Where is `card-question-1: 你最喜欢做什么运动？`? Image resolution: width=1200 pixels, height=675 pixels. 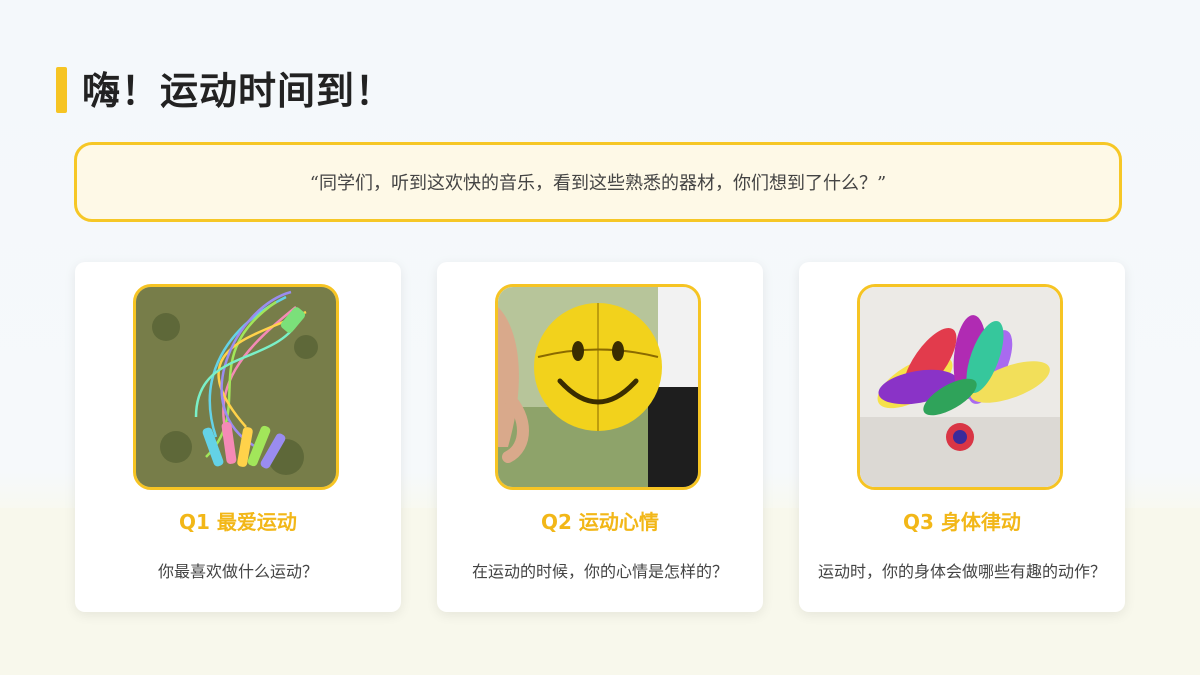 card-question-1: 你最喜欢做什么运动？ is located at coordinates (237, 571).